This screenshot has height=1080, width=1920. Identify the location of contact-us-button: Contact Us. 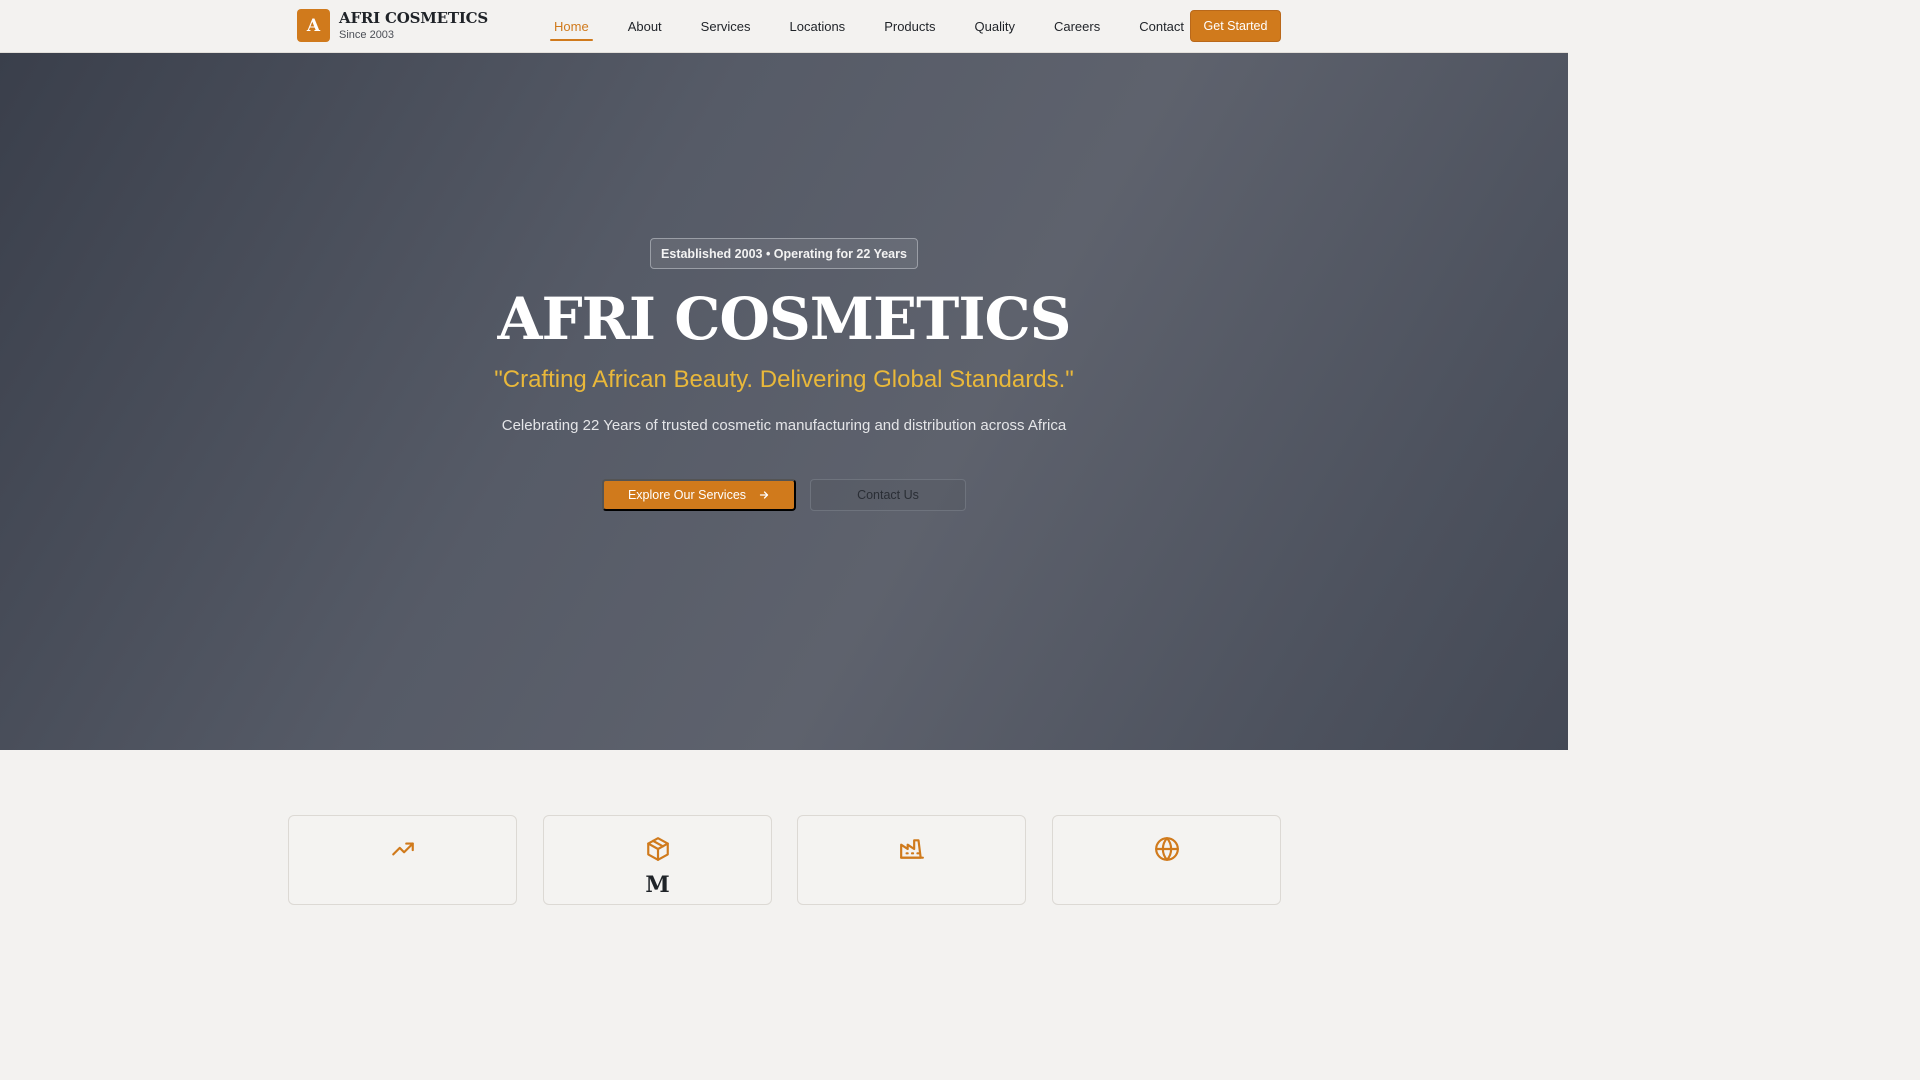
(888, 495).